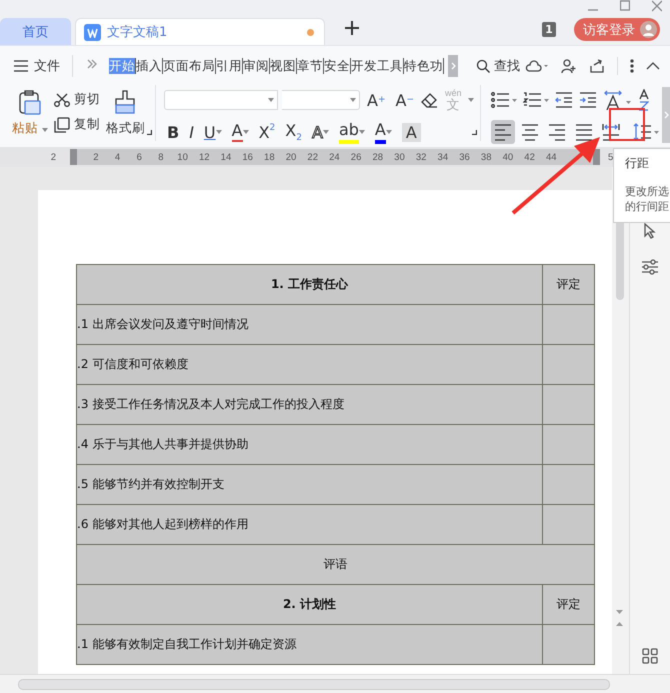  I want to click on paste-button: 粘贴, so click(30, 113).